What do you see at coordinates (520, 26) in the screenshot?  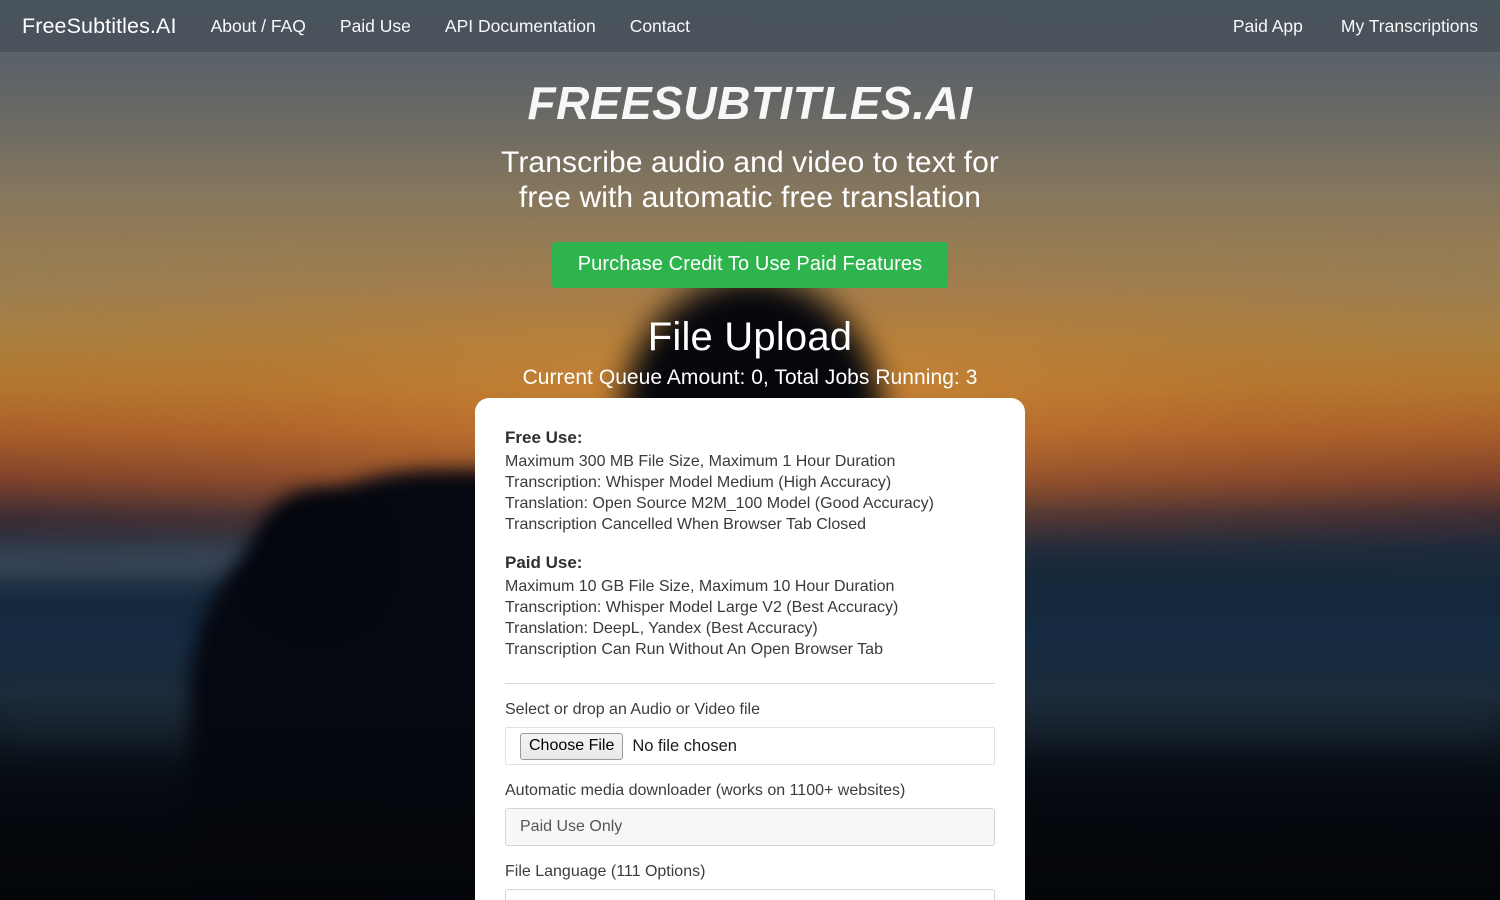 I see `nav-link-api-documentation: API Documentation` at bounding box center [520, 26].